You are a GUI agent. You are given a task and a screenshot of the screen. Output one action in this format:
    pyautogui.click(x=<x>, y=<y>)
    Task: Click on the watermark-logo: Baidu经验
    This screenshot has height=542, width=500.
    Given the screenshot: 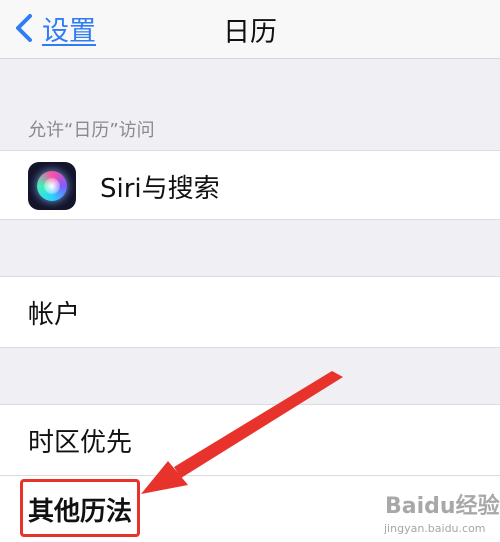 What is the action you would take?
    pyautogui.click(x=442, y=506)
    